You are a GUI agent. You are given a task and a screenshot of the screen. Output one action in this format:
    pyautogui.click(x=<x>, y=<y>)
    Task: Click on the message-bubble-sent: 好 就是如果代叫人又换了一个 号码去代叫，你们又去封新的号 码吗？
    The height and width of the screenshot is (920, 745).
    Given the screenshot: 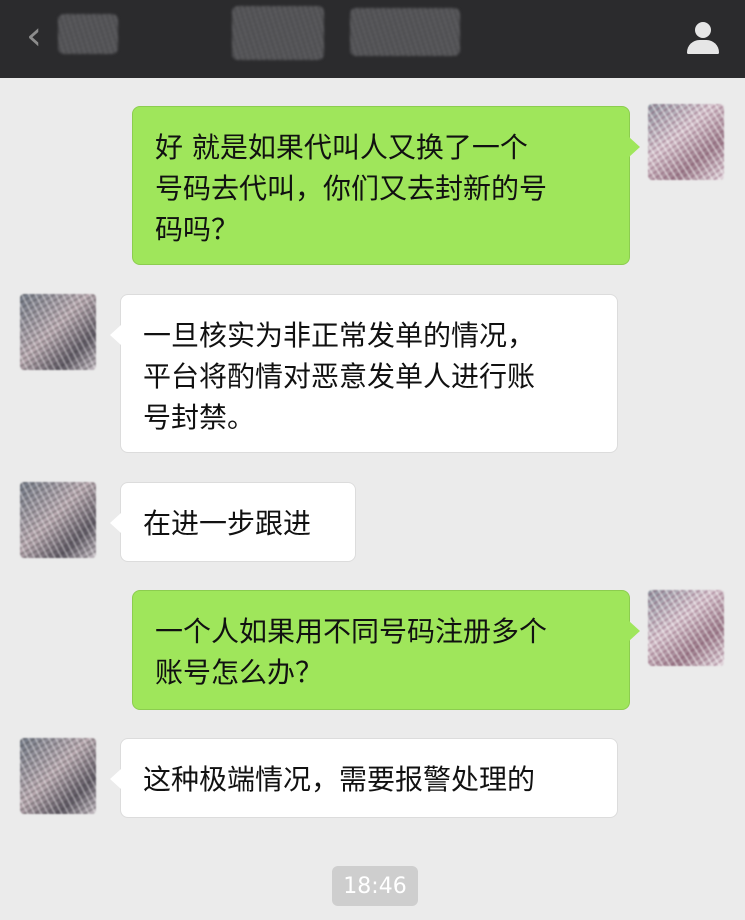 What is the action you would take?
    pyautogui.click(x=386, y=185)
    